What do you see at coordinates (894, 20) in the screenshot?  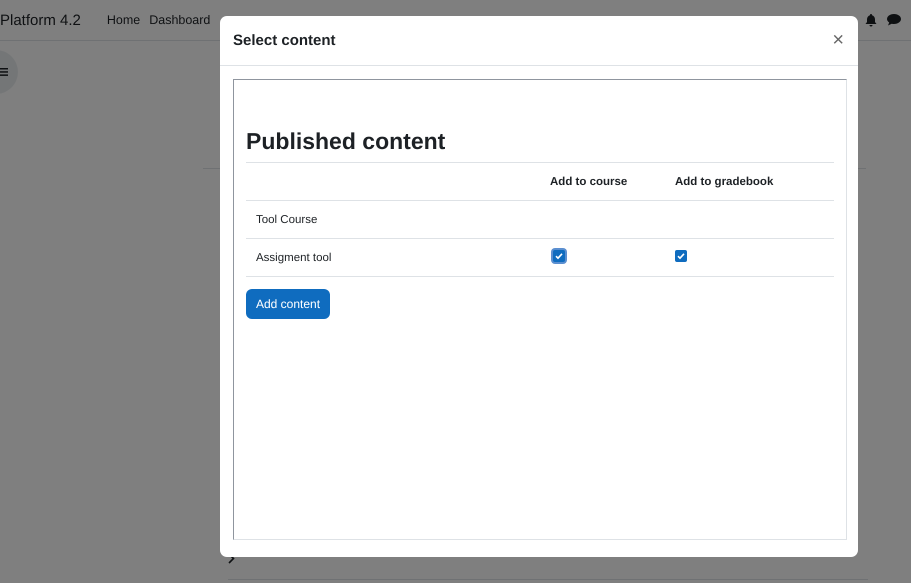 I see `chat-icon` at bounding box center [894, 20].